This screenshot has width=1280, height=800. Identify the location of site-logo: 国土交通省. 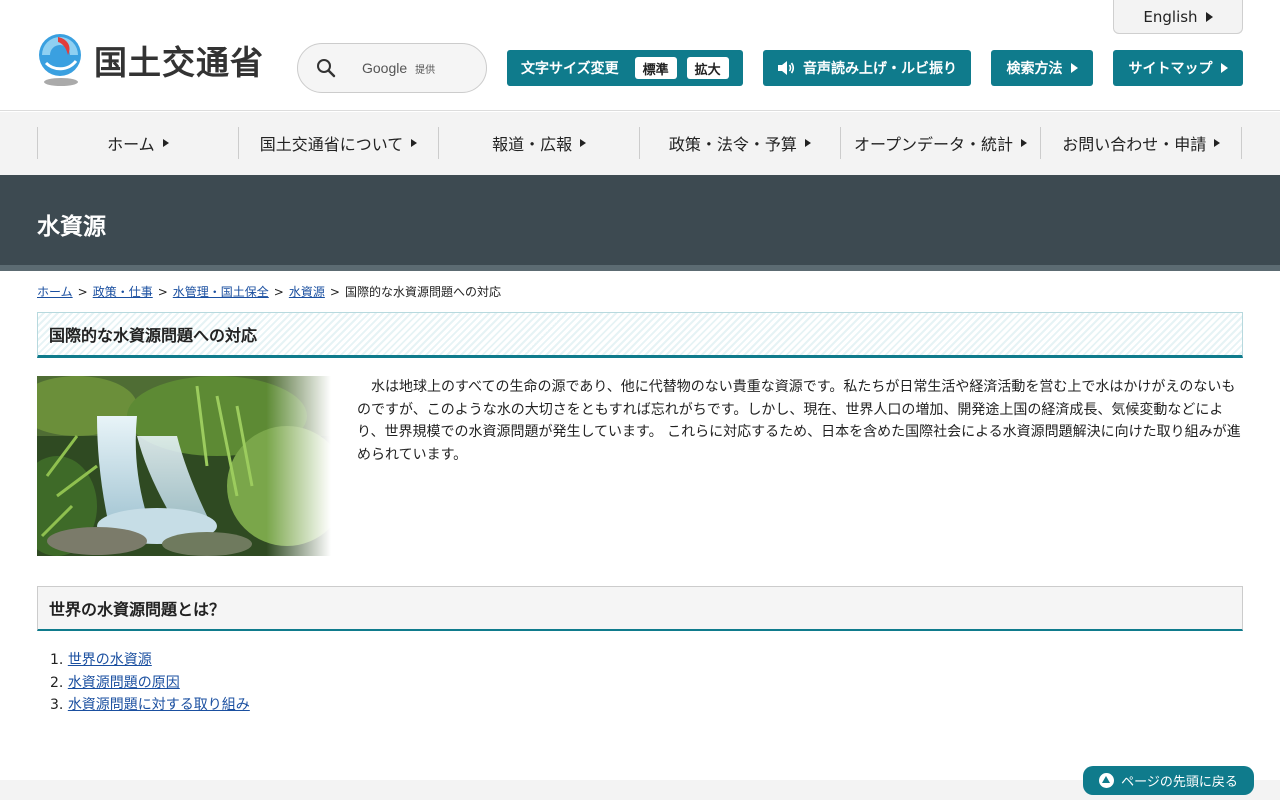
(150, 60).